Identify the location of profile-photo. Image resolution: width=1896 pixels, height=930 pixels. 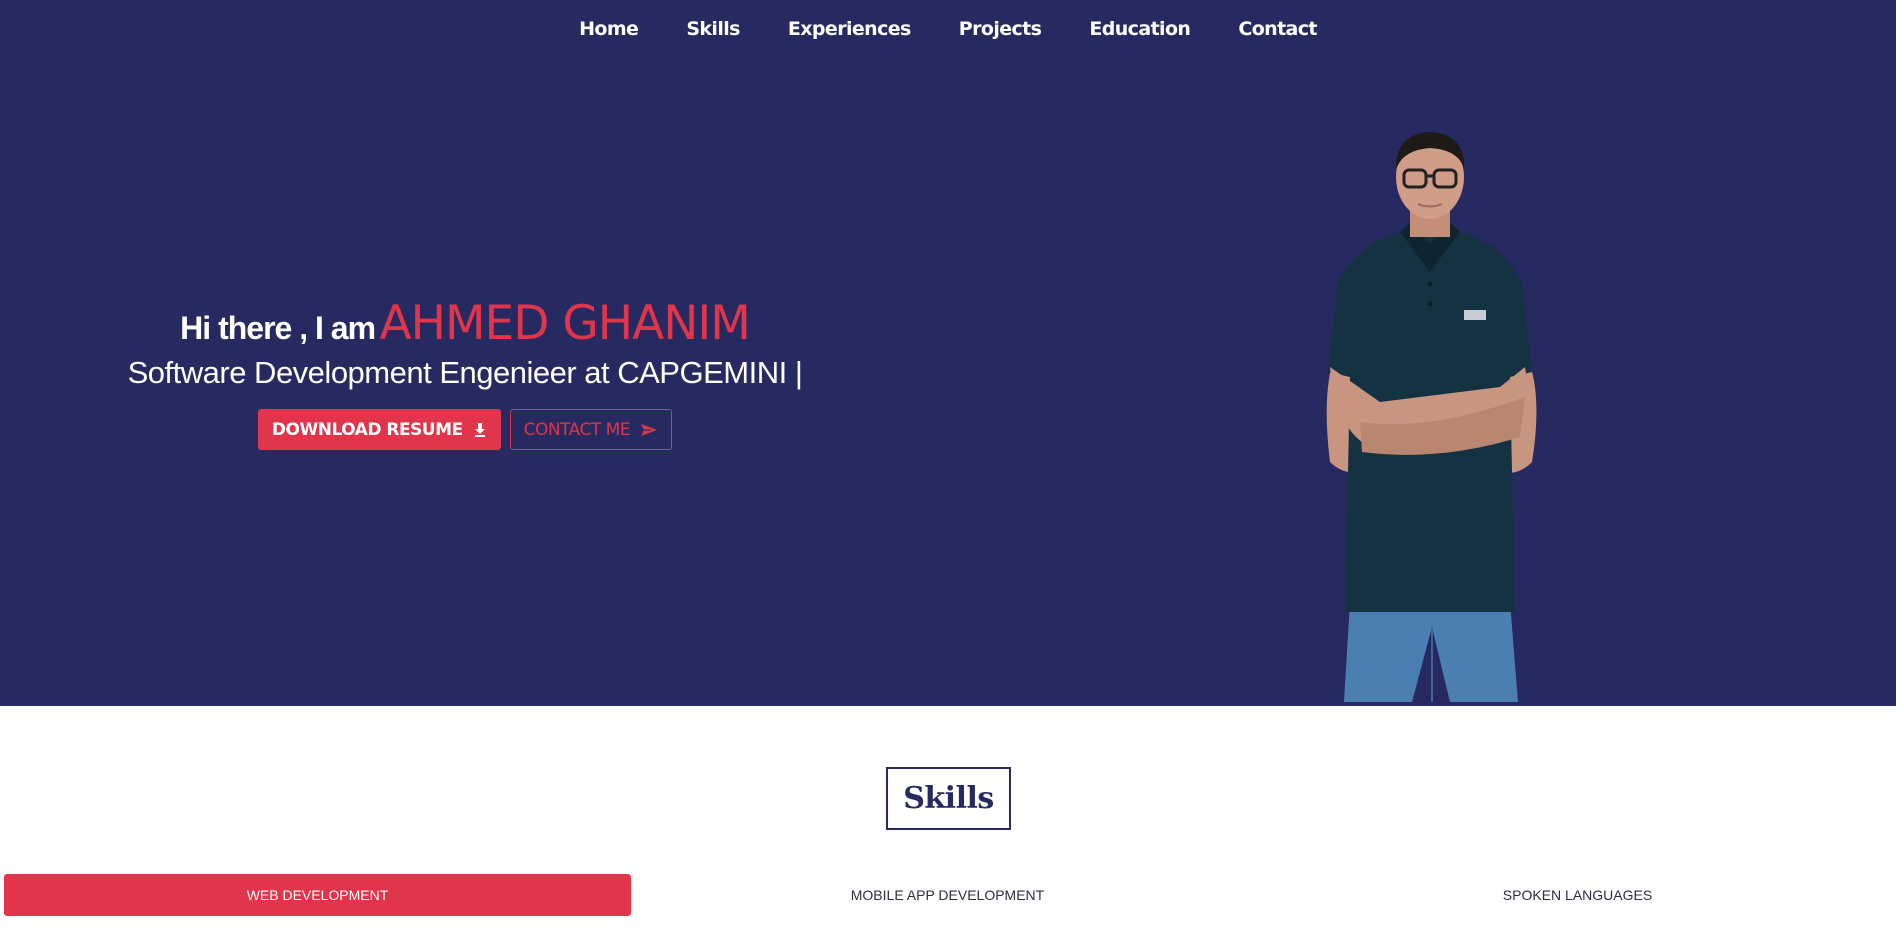
(1431, 417).